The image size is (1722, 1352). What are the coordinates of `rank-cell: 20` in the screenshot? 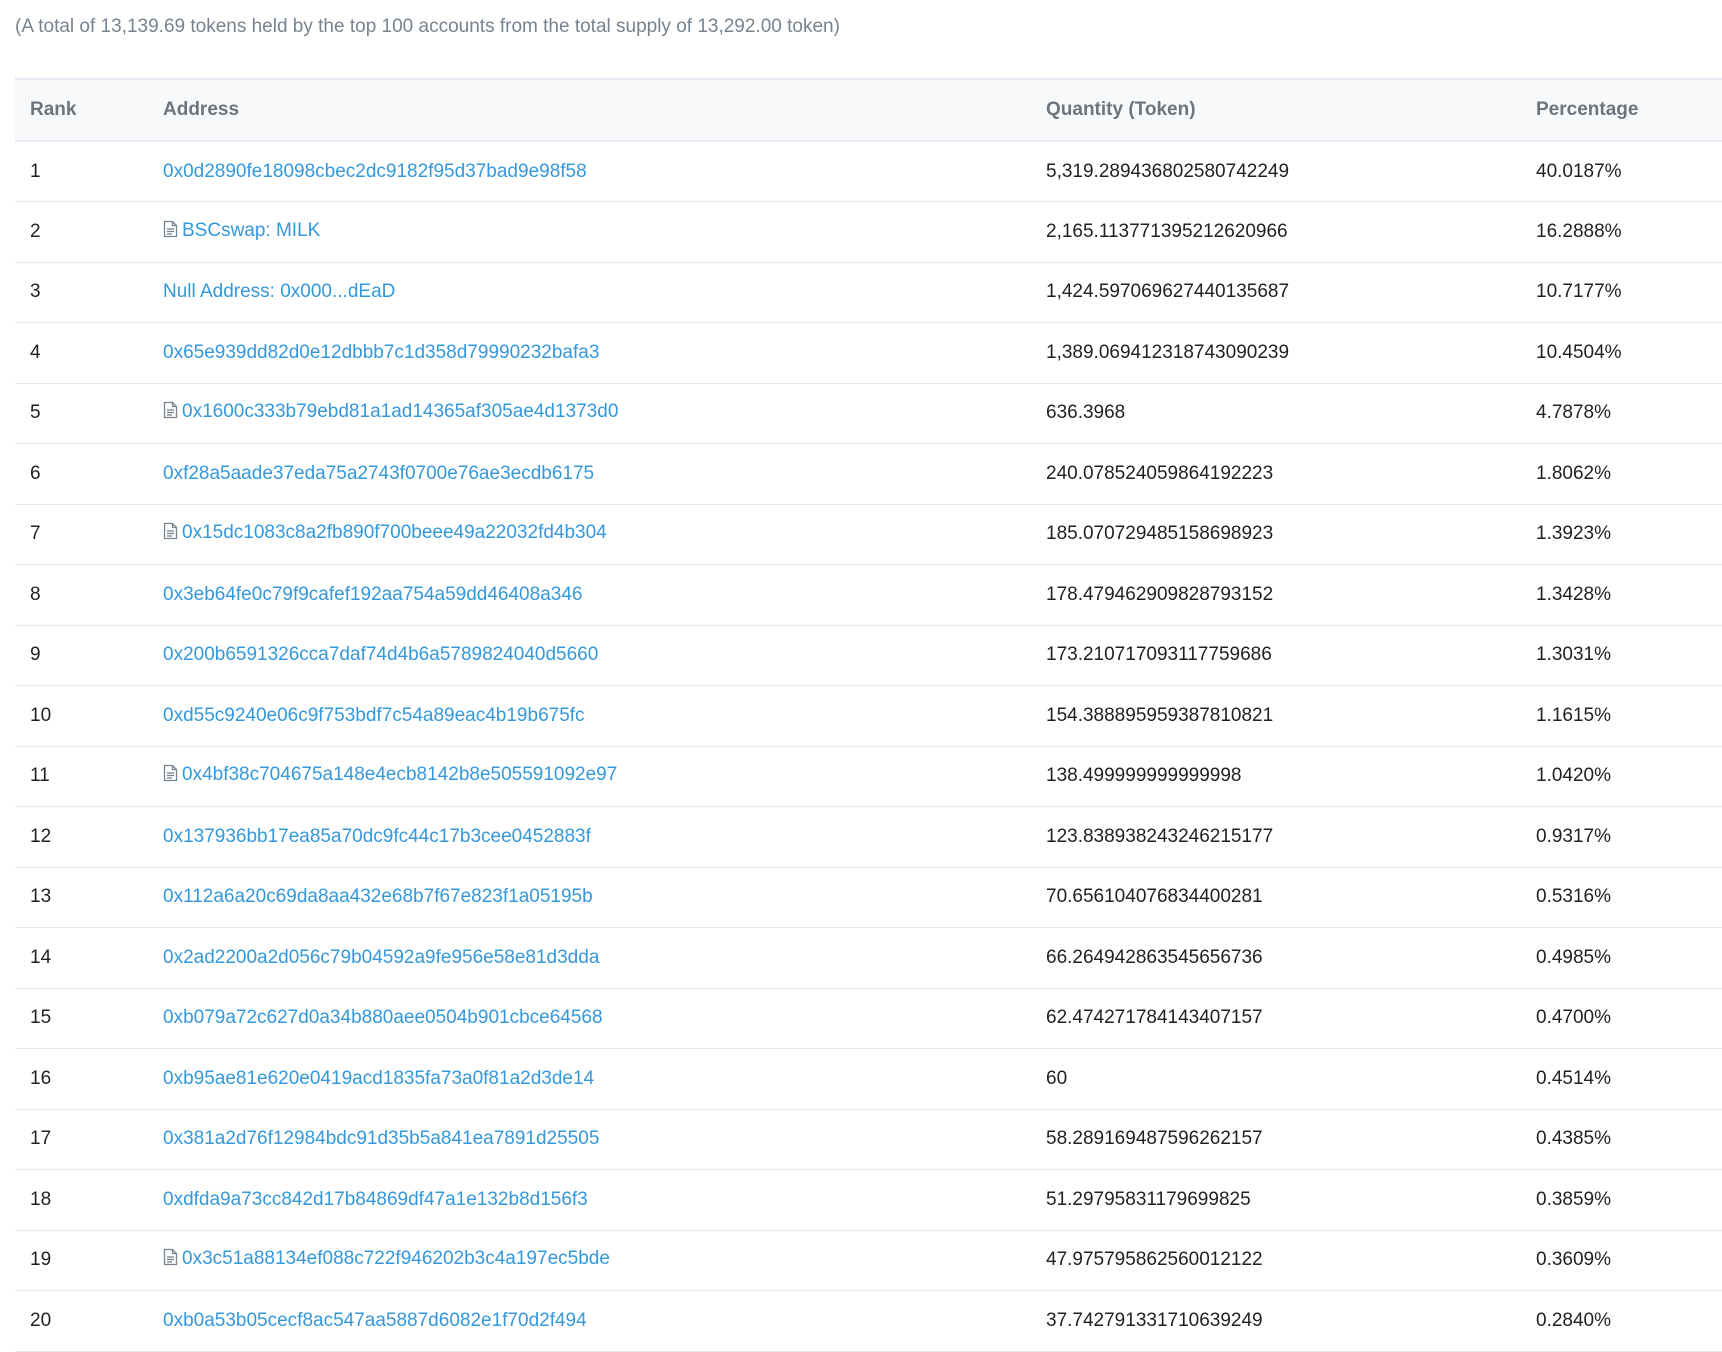 It's located at (89, 1321).